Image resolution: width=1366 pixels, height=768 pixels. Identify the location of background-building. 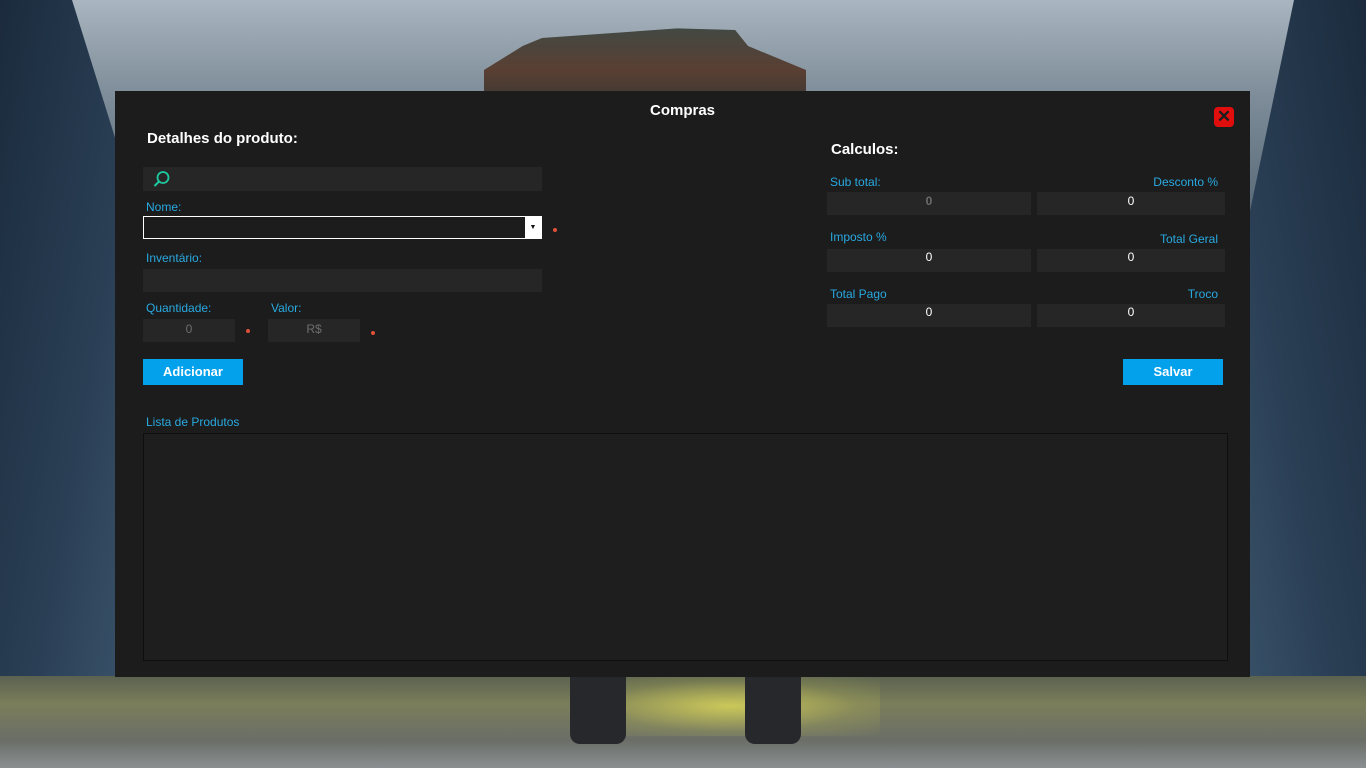
(645, 65).